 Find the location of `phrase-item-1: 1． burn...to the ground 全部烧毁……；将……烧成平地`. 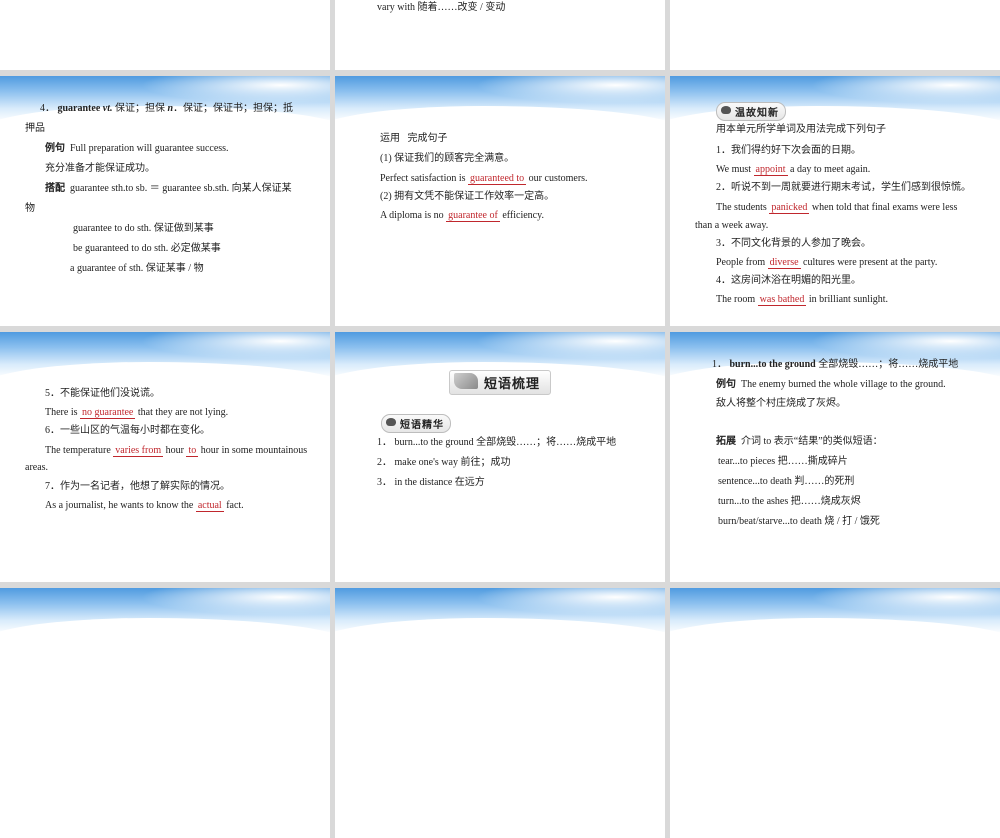

phrase-item-1: 1． burn...to the ground 全部烧毁……；将……烧成平地 is located at coordinates (497, 442).